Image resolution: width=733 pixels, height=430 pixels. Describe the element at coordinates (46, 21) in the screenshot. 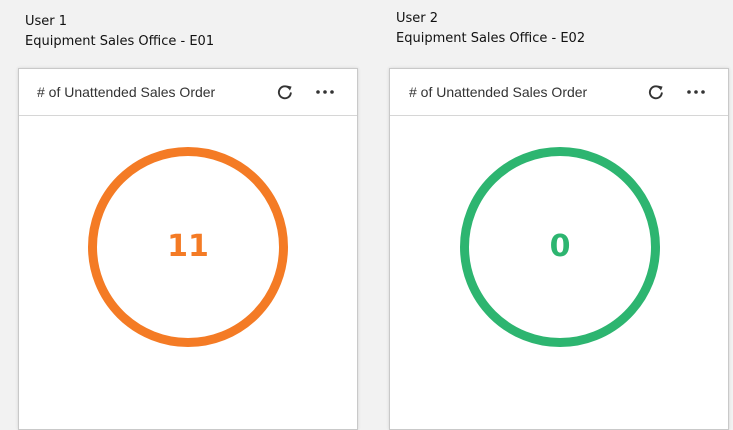

I see `user-label: User 1` at that location.